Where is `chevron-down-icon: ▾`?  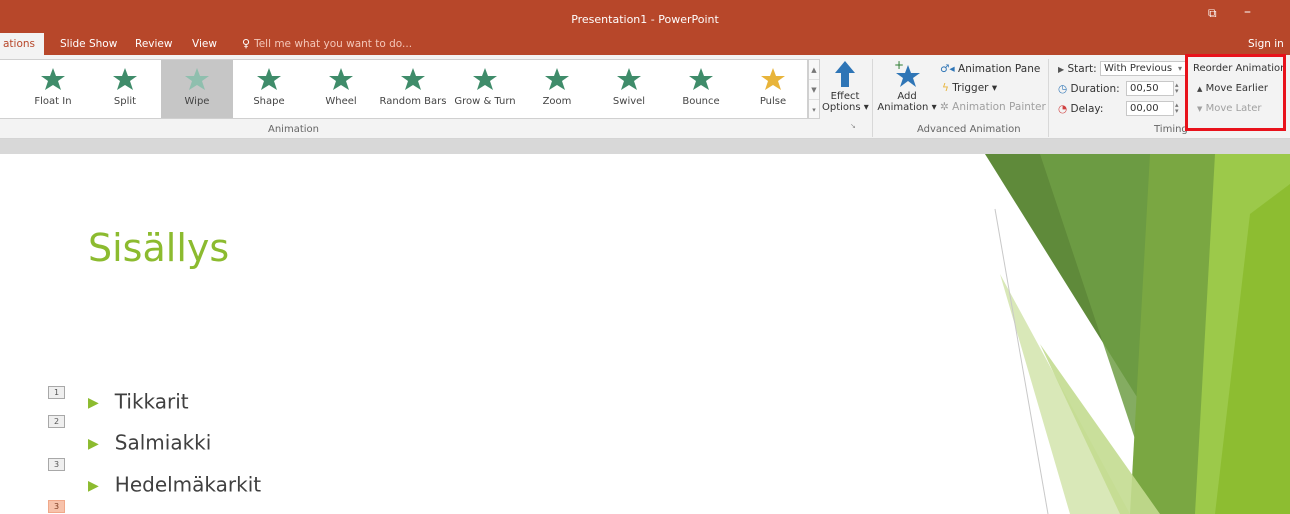
chevron-down-icon: ▾ is located at coordinates (1179, 68).